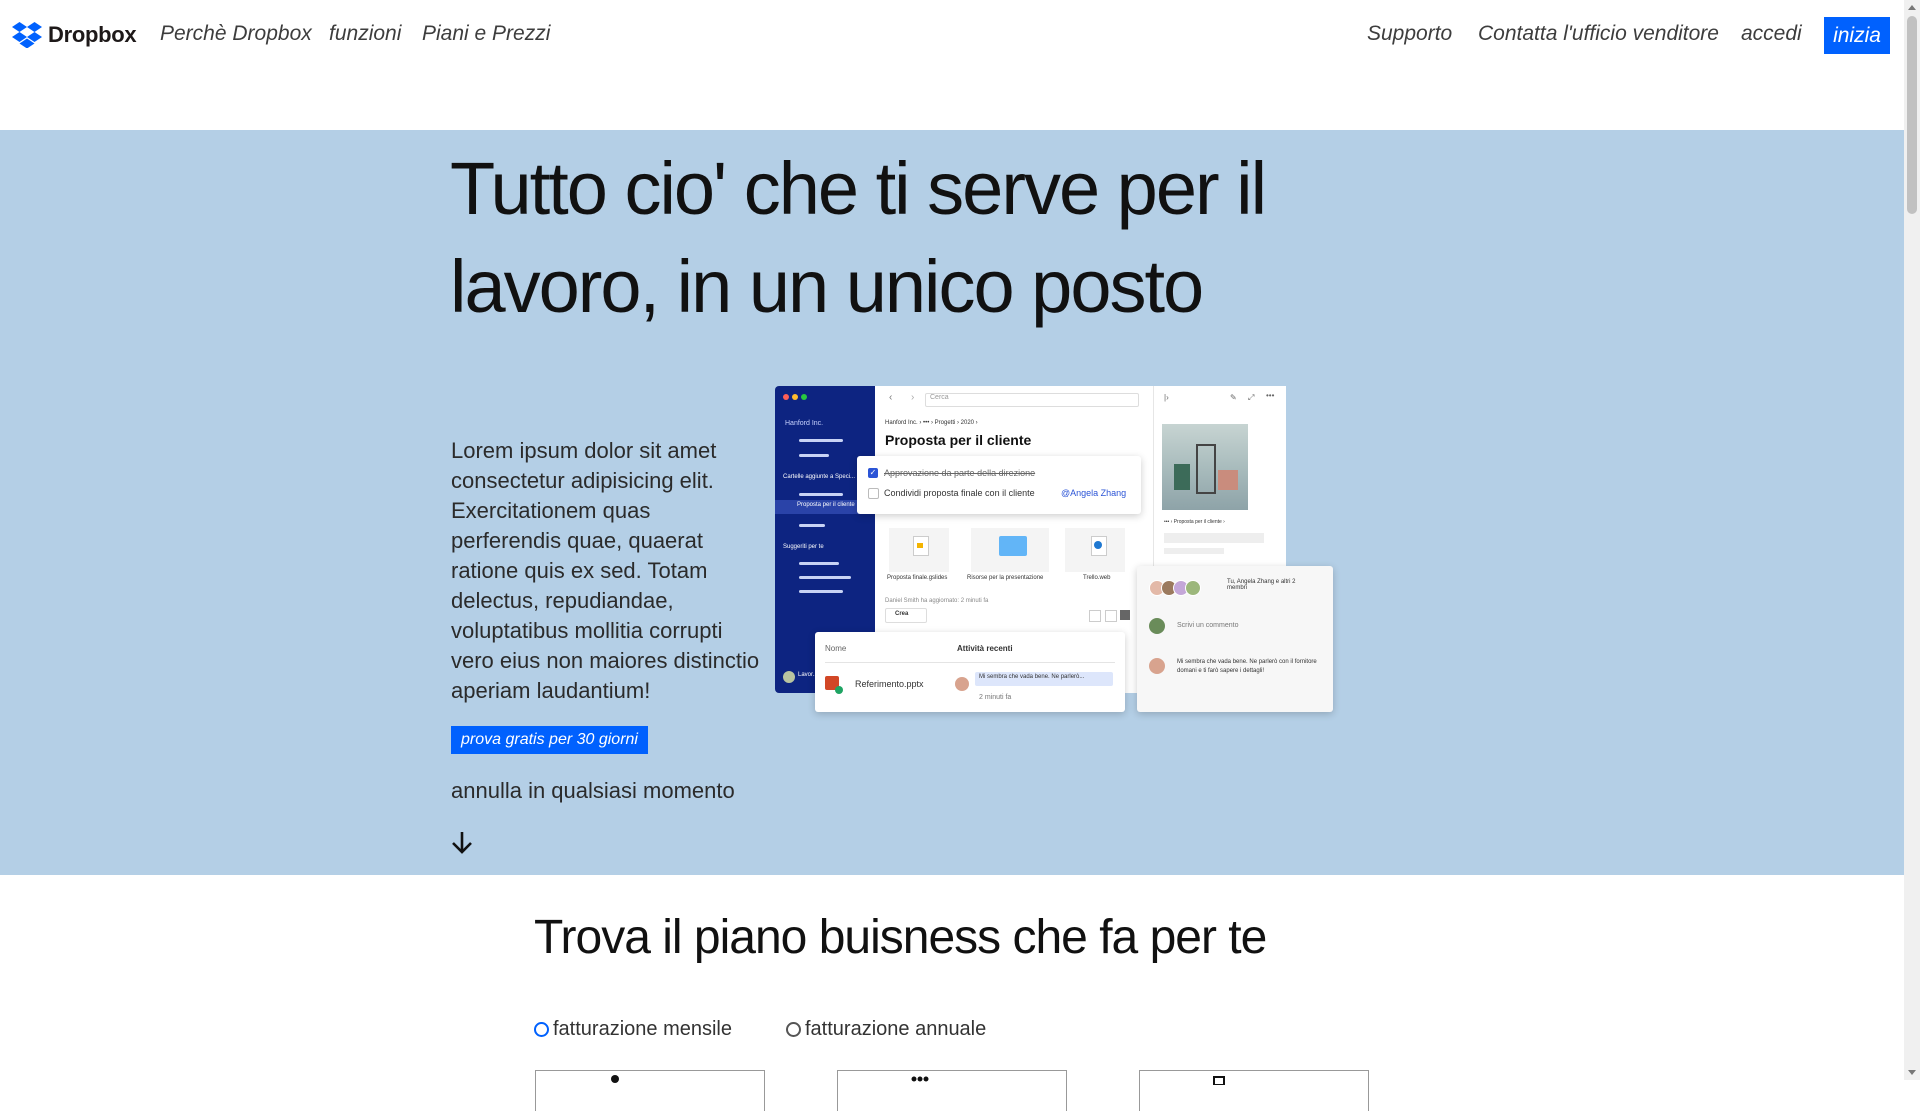 The width and height of the screenshot is (1920, 1111). I want to click on window-minimize-dot, so click(795, 397).